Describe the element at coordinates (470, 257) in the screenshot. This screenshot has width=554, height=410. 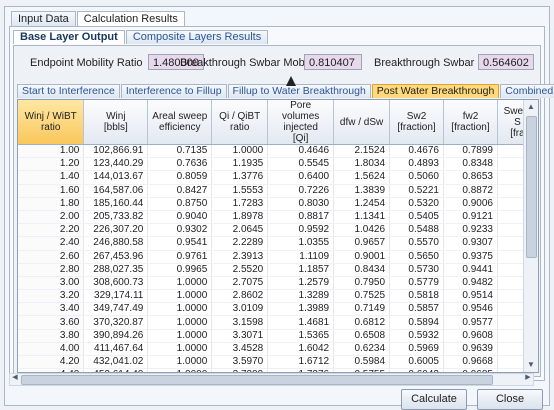
I see `table-cell: 0.9375` at that location.